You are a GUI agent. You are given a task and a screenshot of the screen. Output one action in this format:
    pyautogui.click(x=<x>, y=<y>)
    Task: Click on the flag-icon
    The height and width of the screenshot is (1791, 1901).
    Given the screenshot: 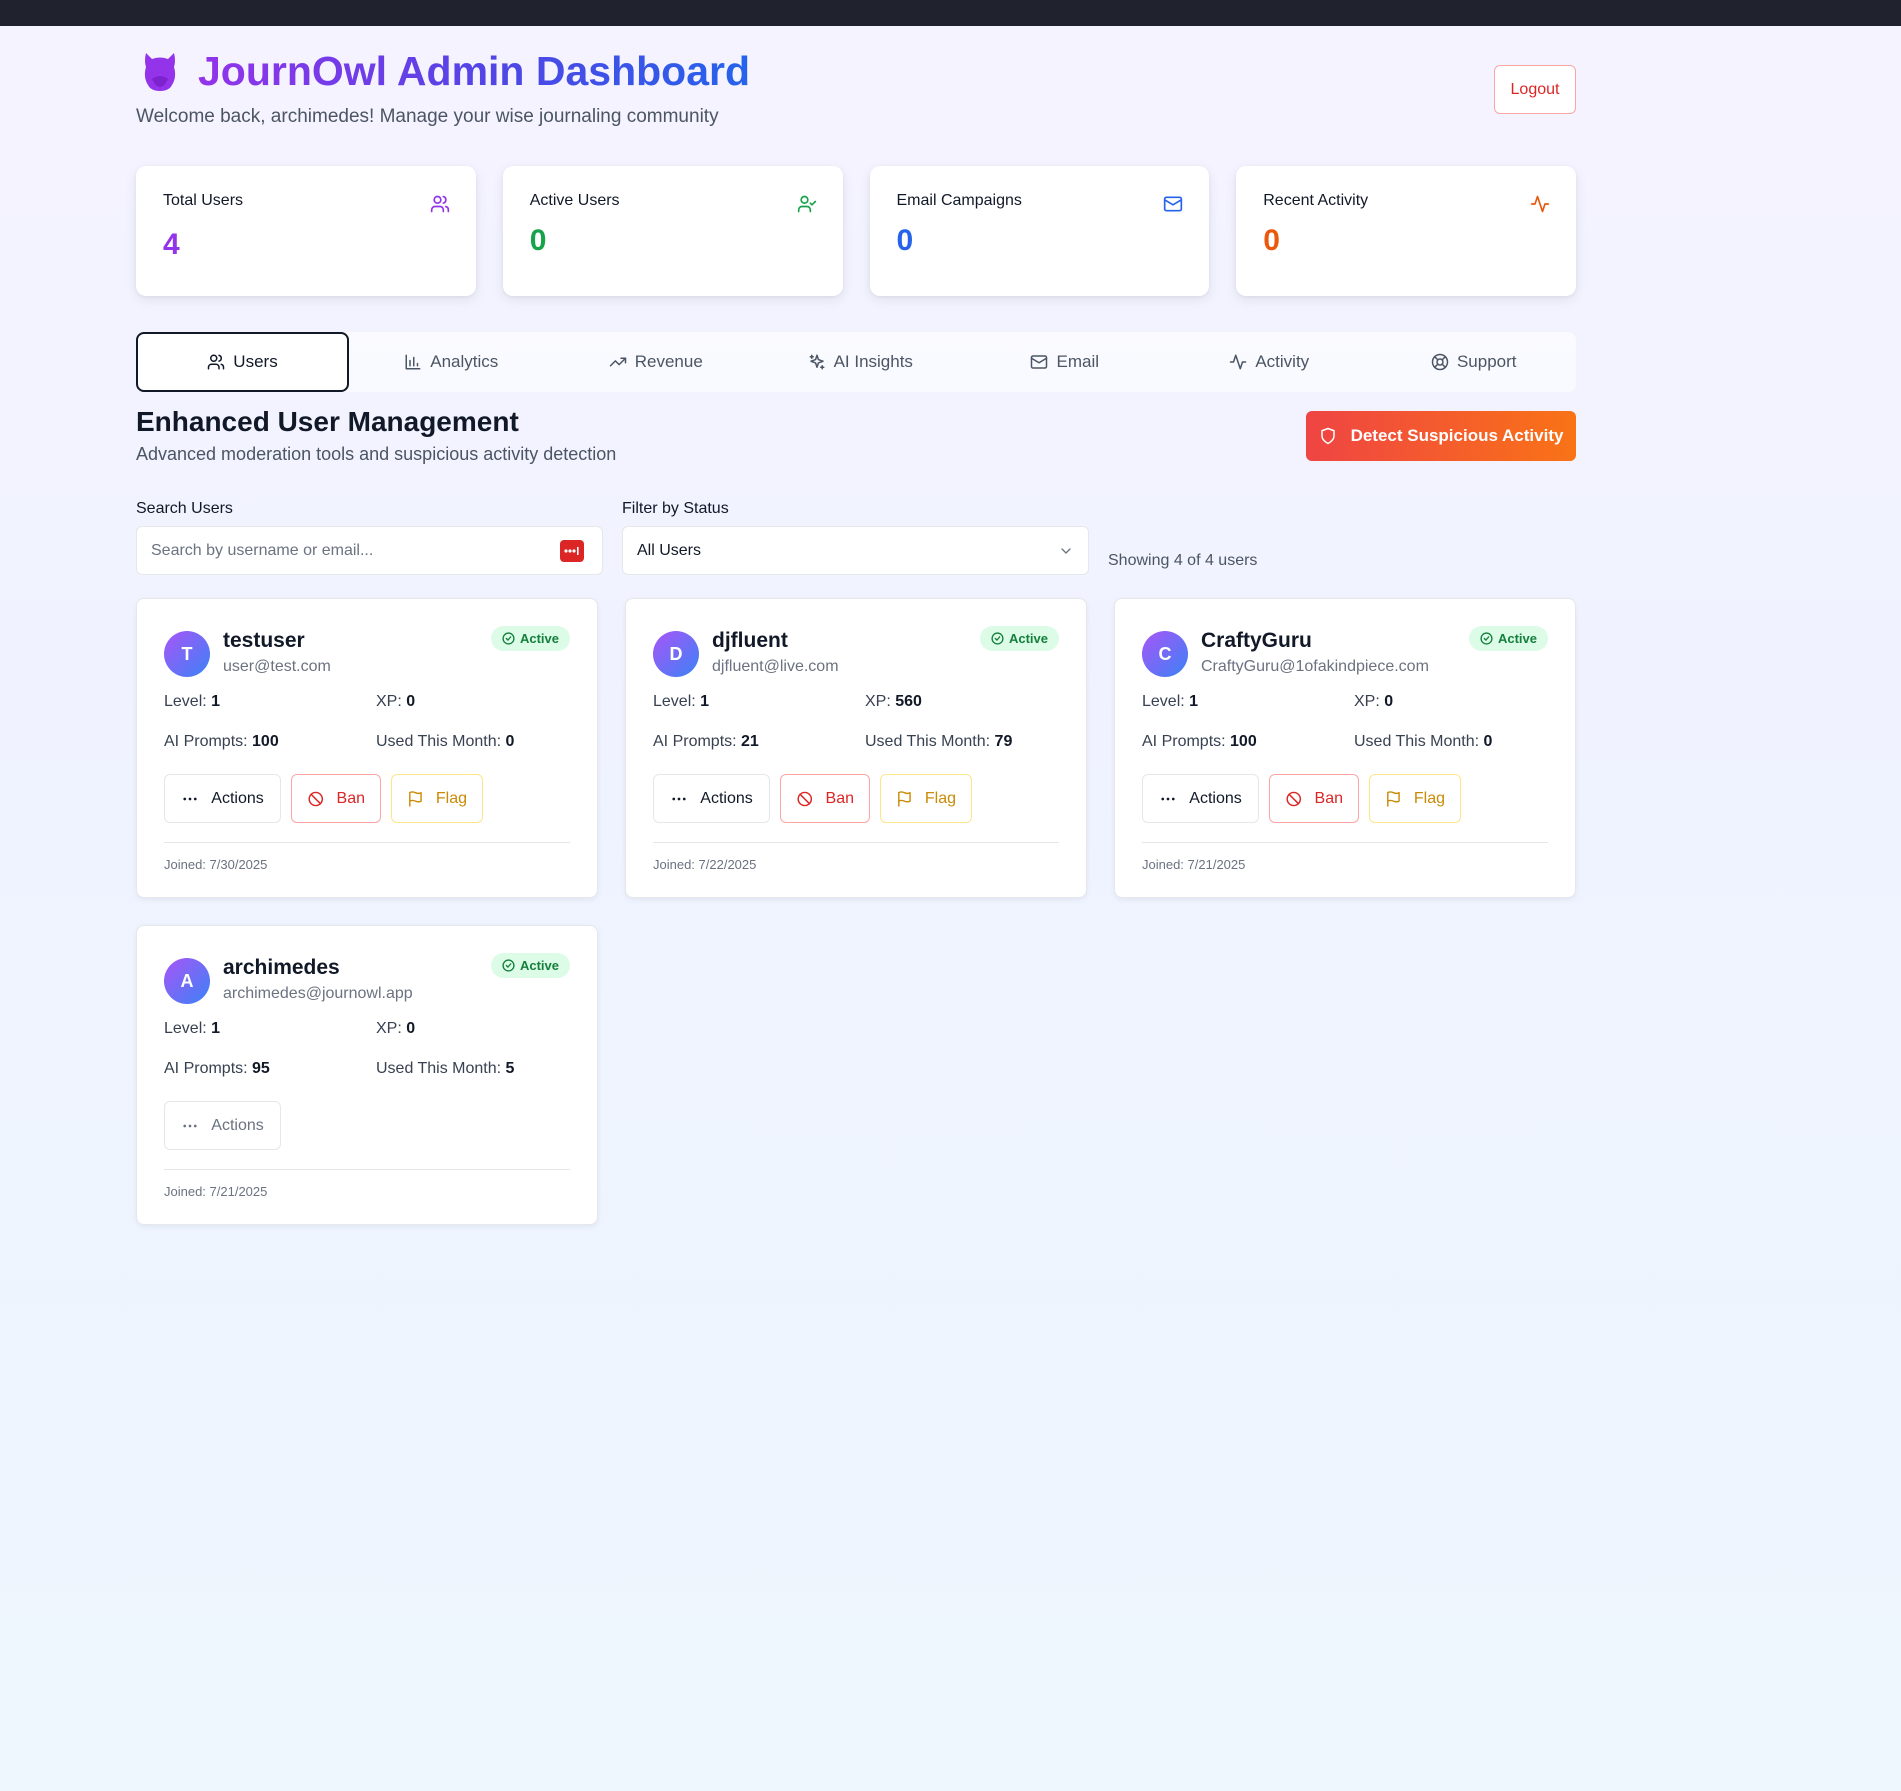 What is the action you would take?
    pyautogui.click(x=904, y=798)
    